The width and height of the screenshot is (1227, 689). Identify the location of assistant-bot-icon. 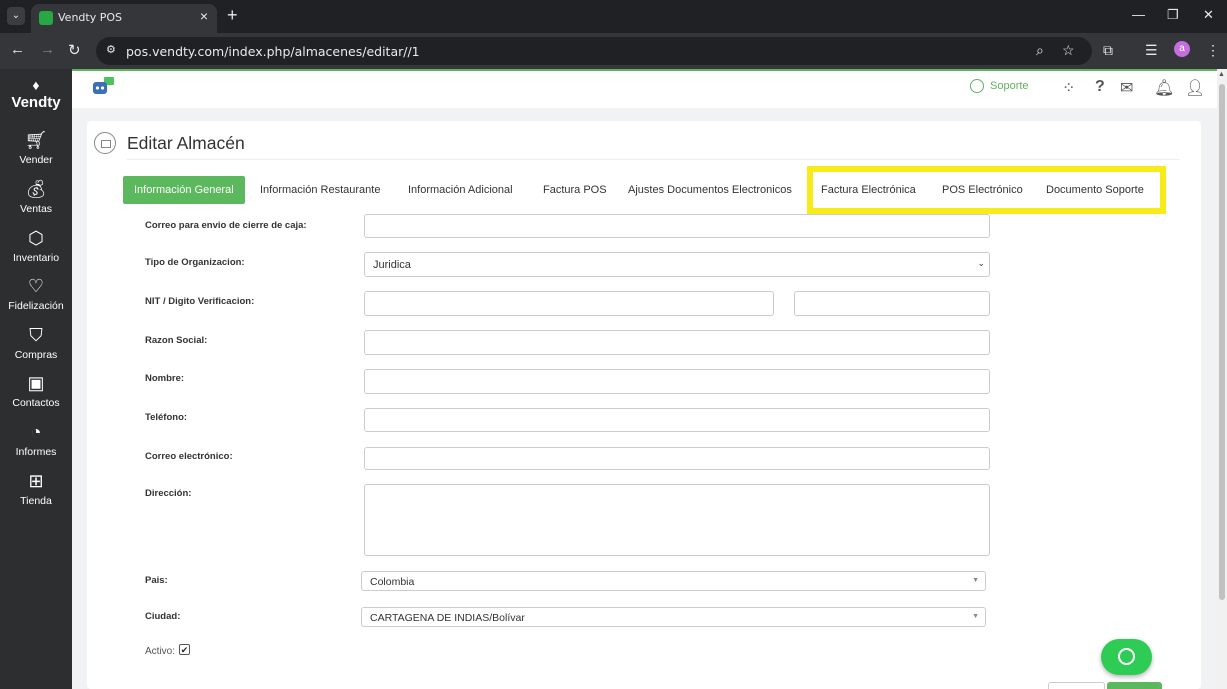
(103, 87).